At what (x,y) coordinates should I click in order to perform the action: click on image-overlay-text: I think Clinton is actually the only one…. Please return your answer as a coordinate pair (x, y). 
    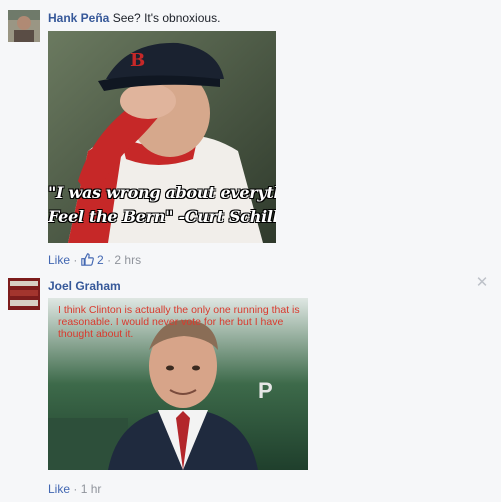
    Looking at the image, I should click on (179, 322).